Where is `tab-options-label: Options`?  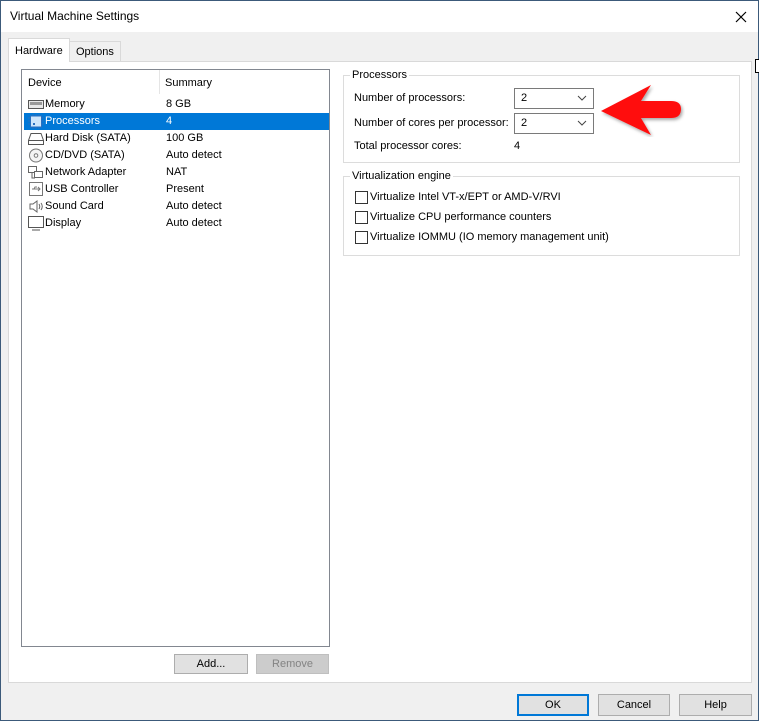 tab-options-label: Options is located at coordinates (95, 52).